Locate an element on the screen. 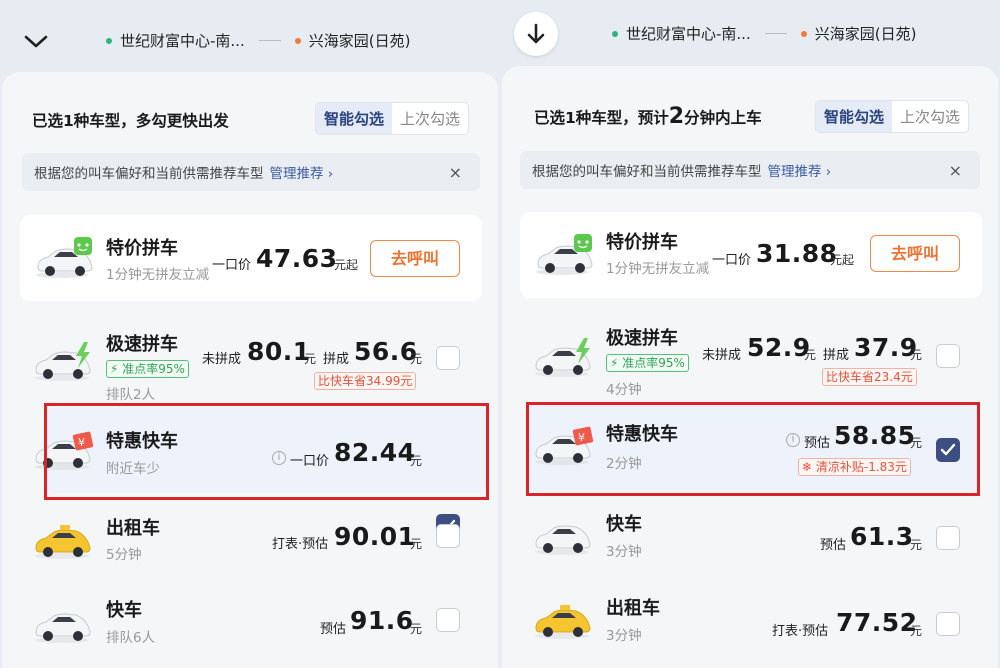 The image size is (1000, 668). featured-price: 47.63 is located at coordinates (297, 258).